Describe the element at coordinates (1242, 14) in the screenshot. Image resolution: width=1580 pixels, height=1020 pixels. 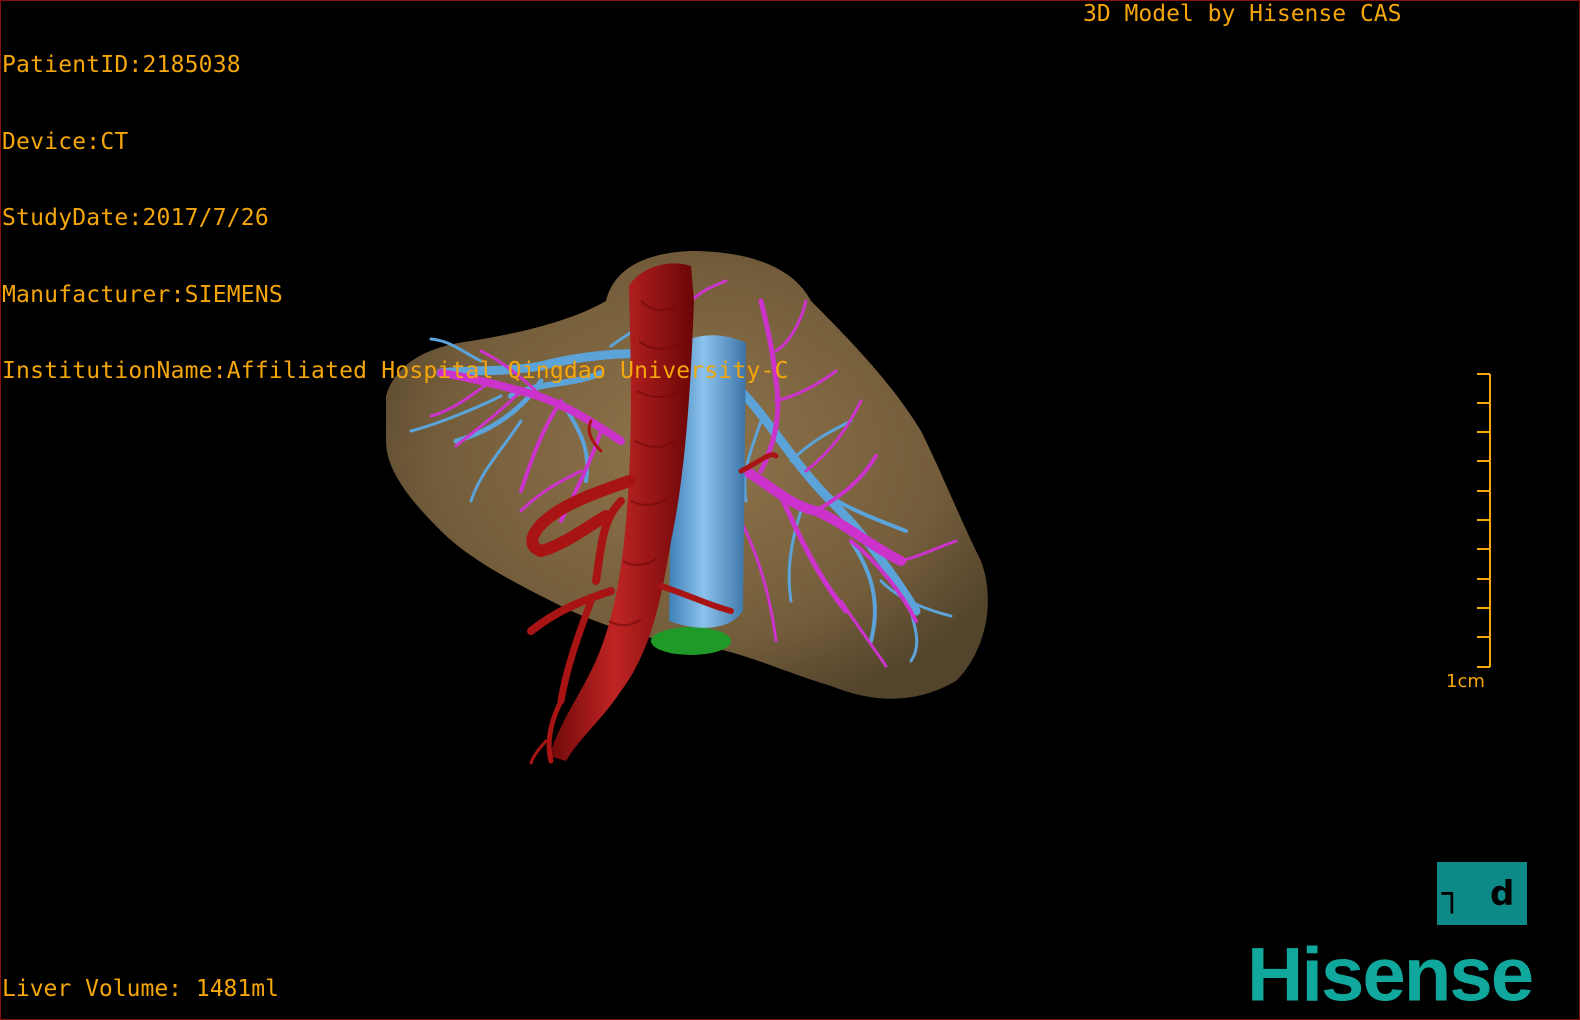
I see `model-credit: 3D Model by Hisense CAS` at that location.